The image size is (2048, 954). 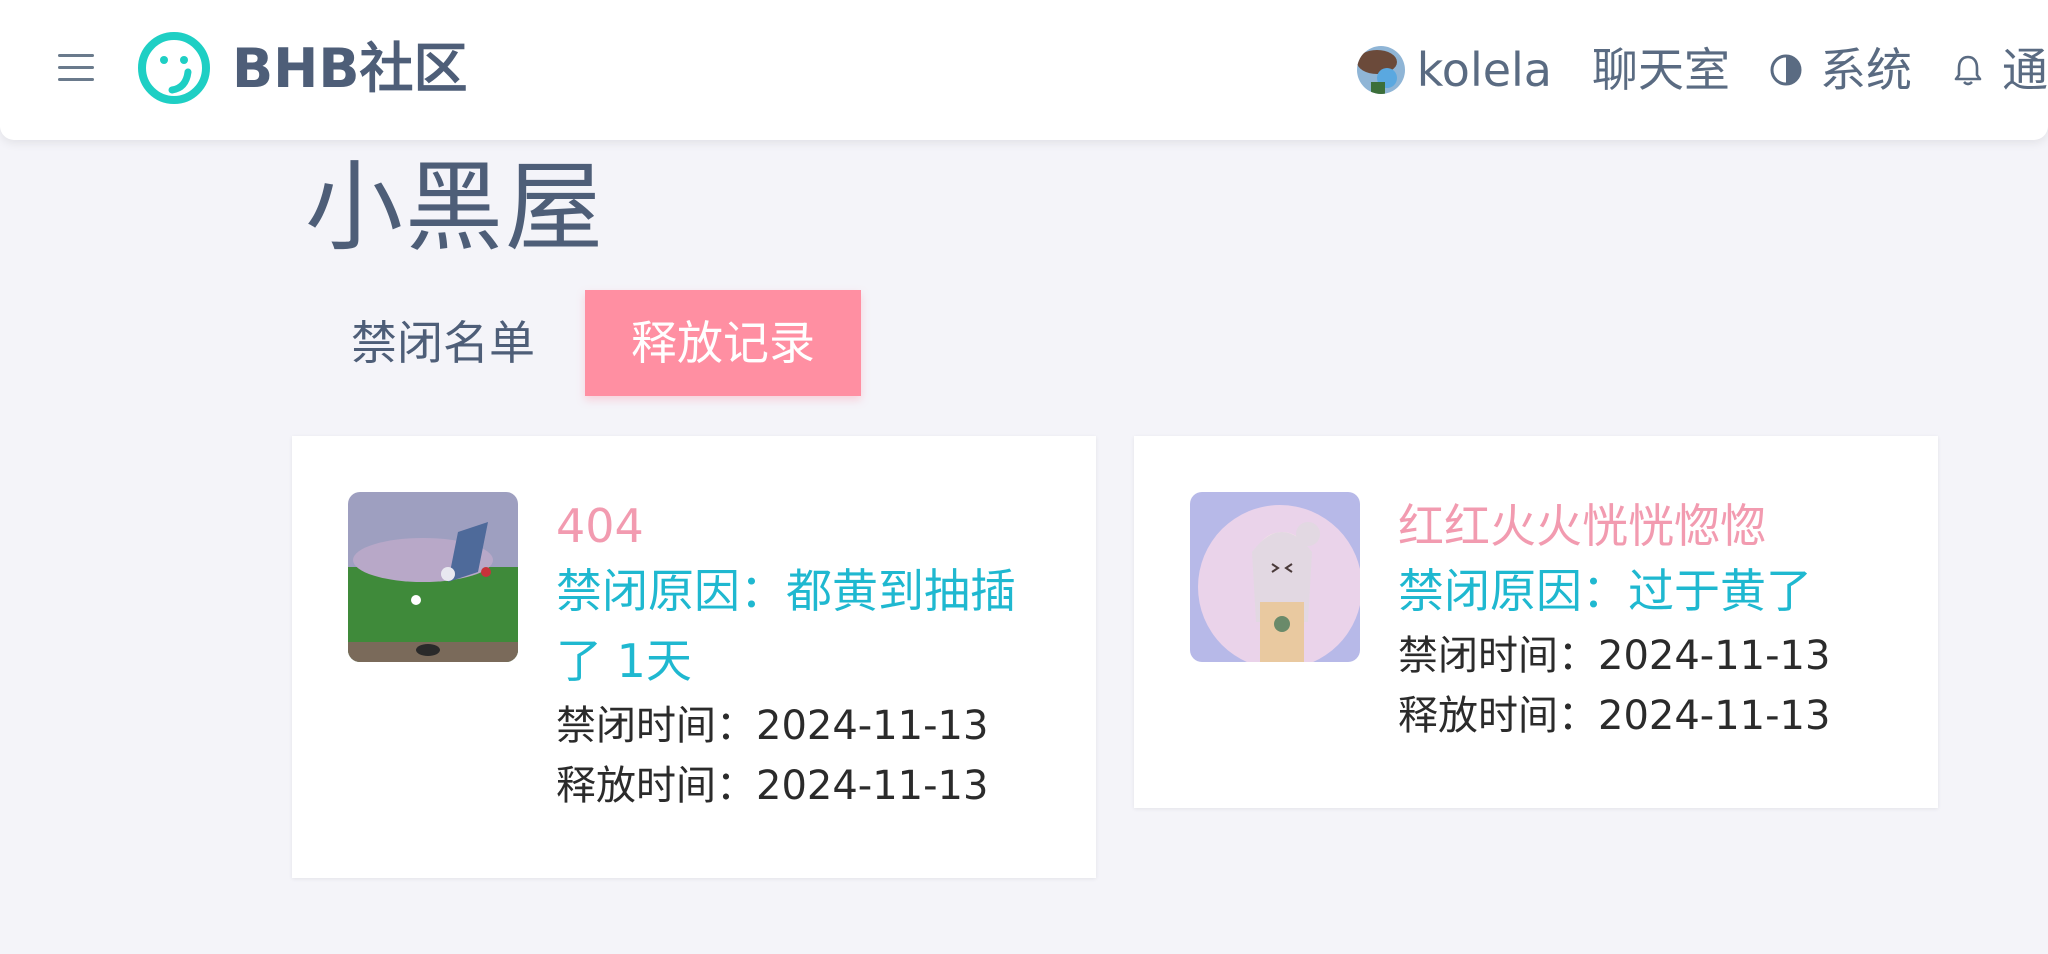 What do you see at coordinates (723, 343) in the screenshot?
I see `tab-release-records: 释放记录` at bounding box center [723, 343].